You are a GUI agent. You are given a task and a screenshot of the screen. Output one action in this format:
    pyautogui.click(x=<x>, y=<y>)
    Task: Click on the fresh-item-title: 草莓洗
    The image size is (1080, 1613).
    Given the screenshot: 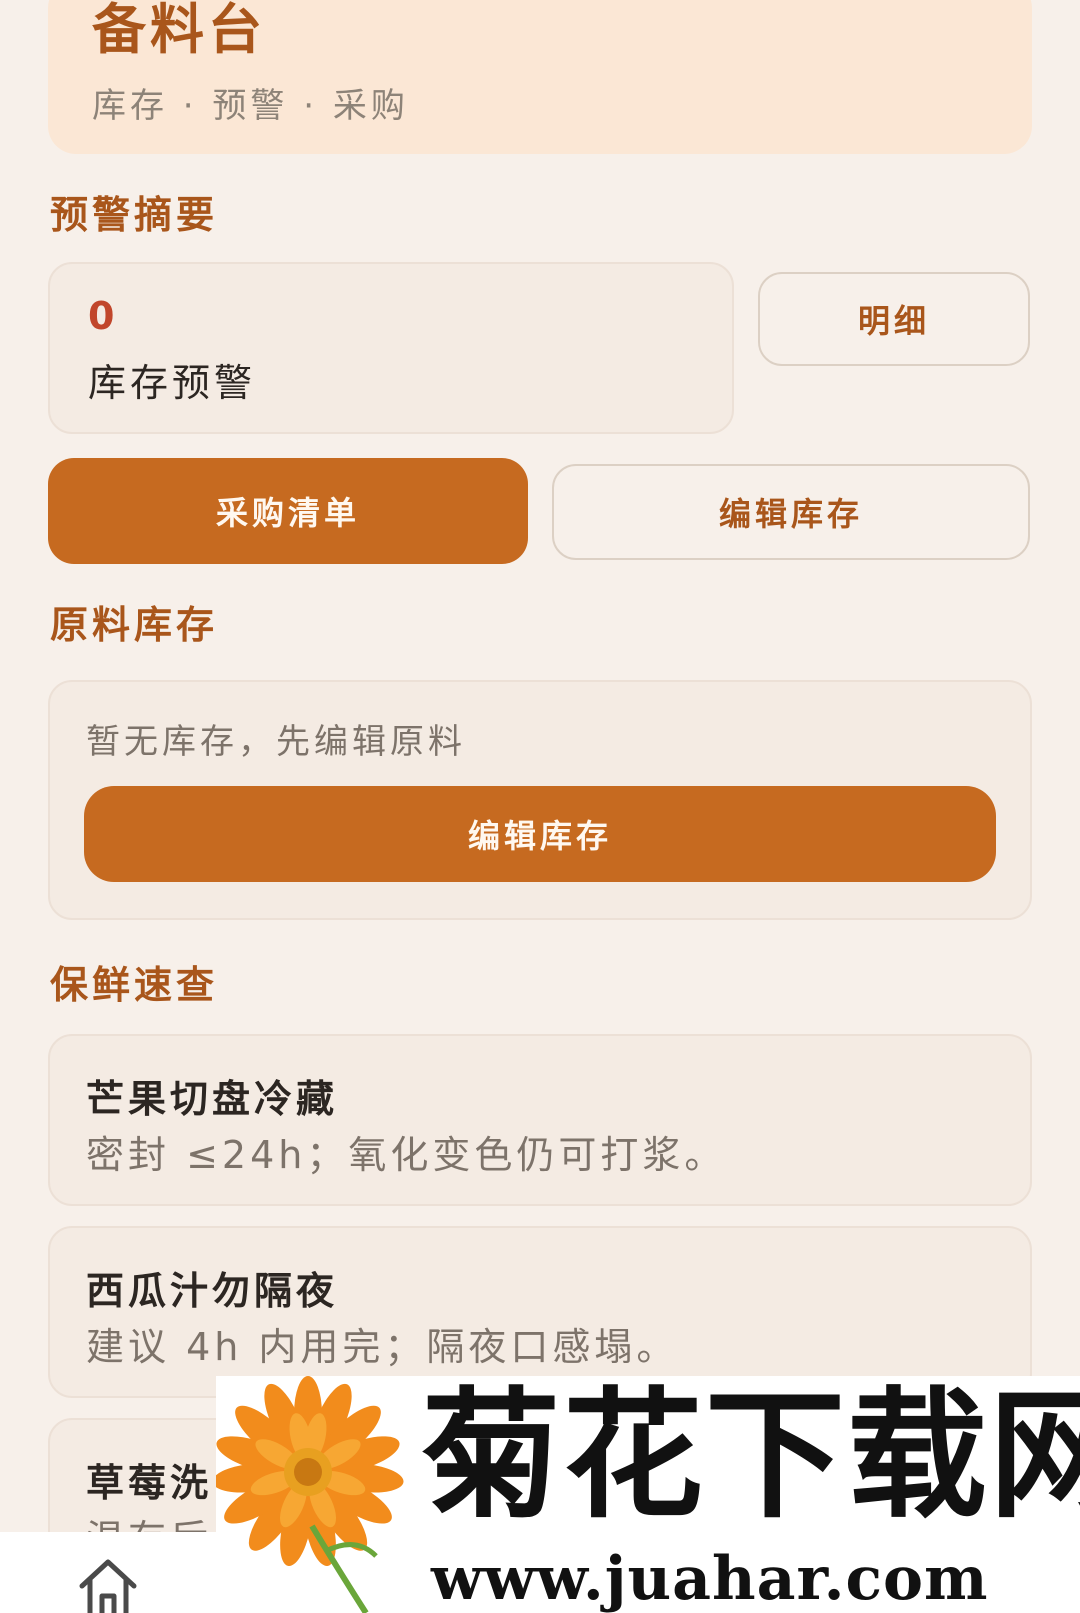 What is the action you would take?
    pyautogui.click(x=149, y=1483)
    